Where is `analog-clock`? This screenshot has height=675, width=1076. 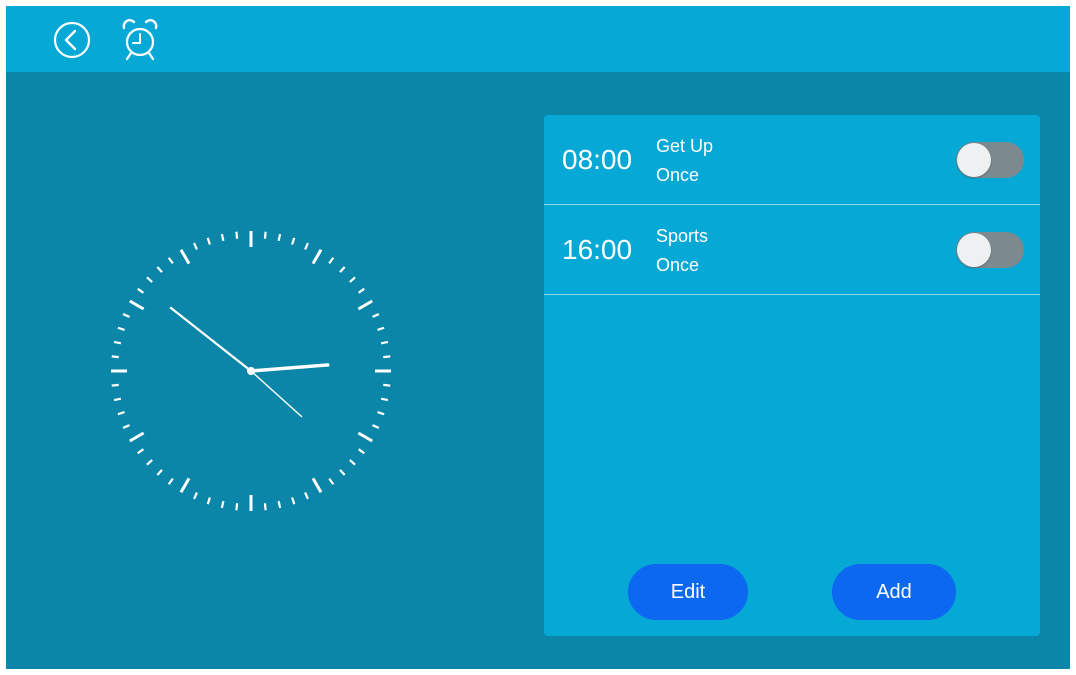 analog-clock is located at coordinates (251, 371).